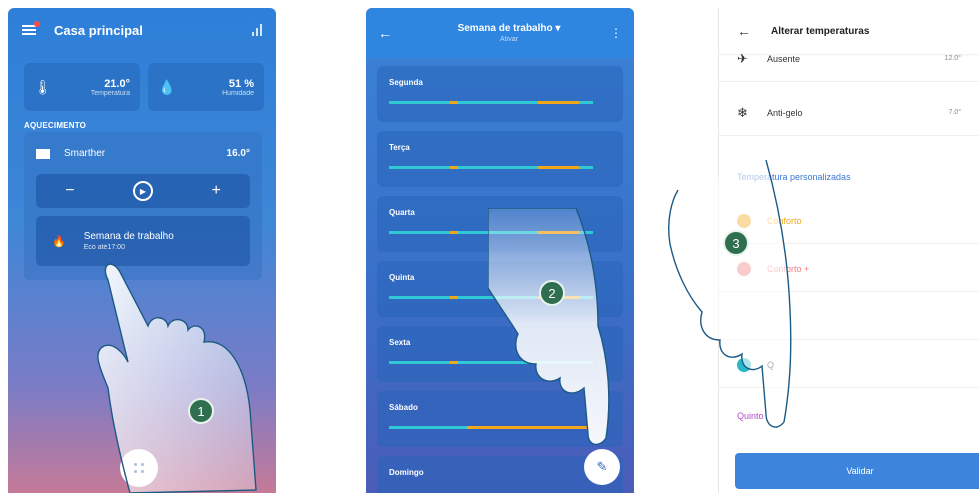 The width and height of the screenshot is (979, 493). What do you see at coordinates (139, 468) in the screenshot?
I see `grid-menu-button` at bounding box center [139, 468].